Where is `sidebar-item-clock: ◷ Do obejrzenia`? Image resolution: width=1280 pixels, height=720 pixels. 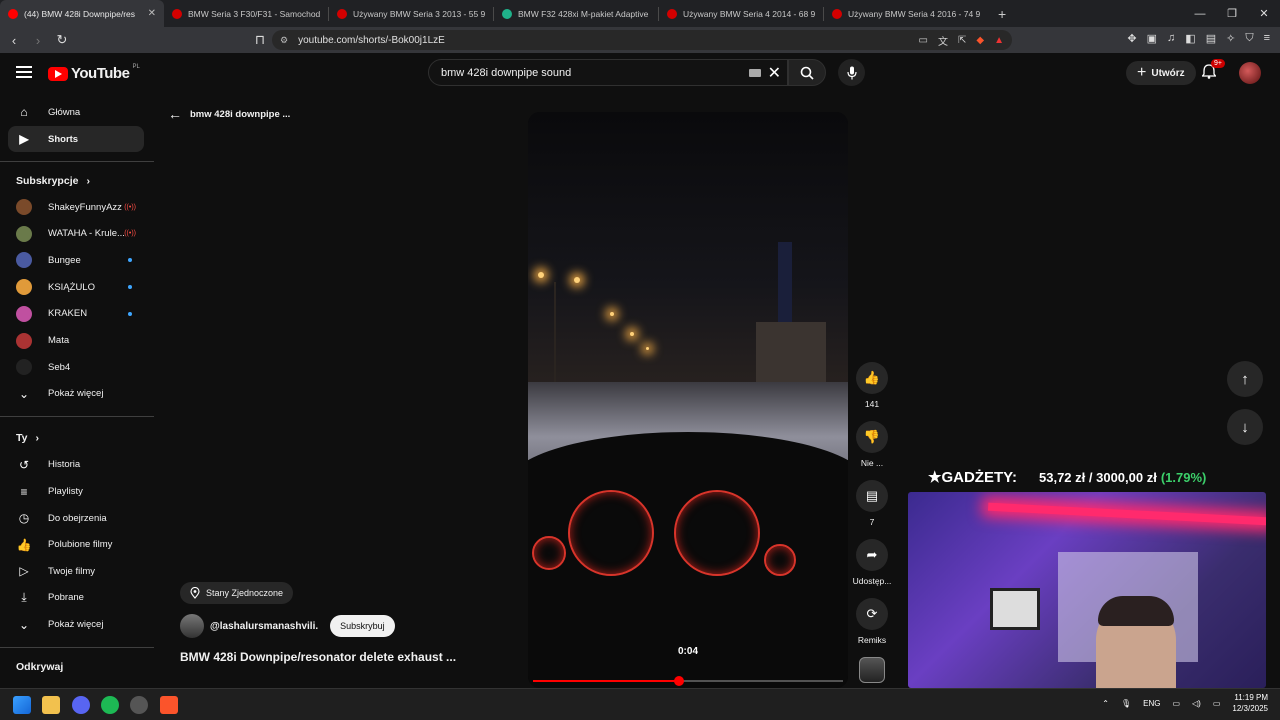
sidebar-item-clock: ◷ Do obejrzenia is located at coordinates (76, 518).